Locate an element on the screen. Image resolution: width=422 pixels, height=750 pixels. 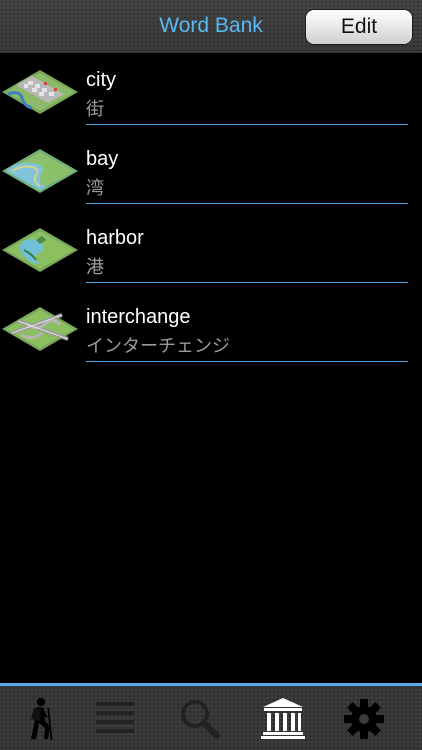
gear-icon is located at coordinates (364, 719).